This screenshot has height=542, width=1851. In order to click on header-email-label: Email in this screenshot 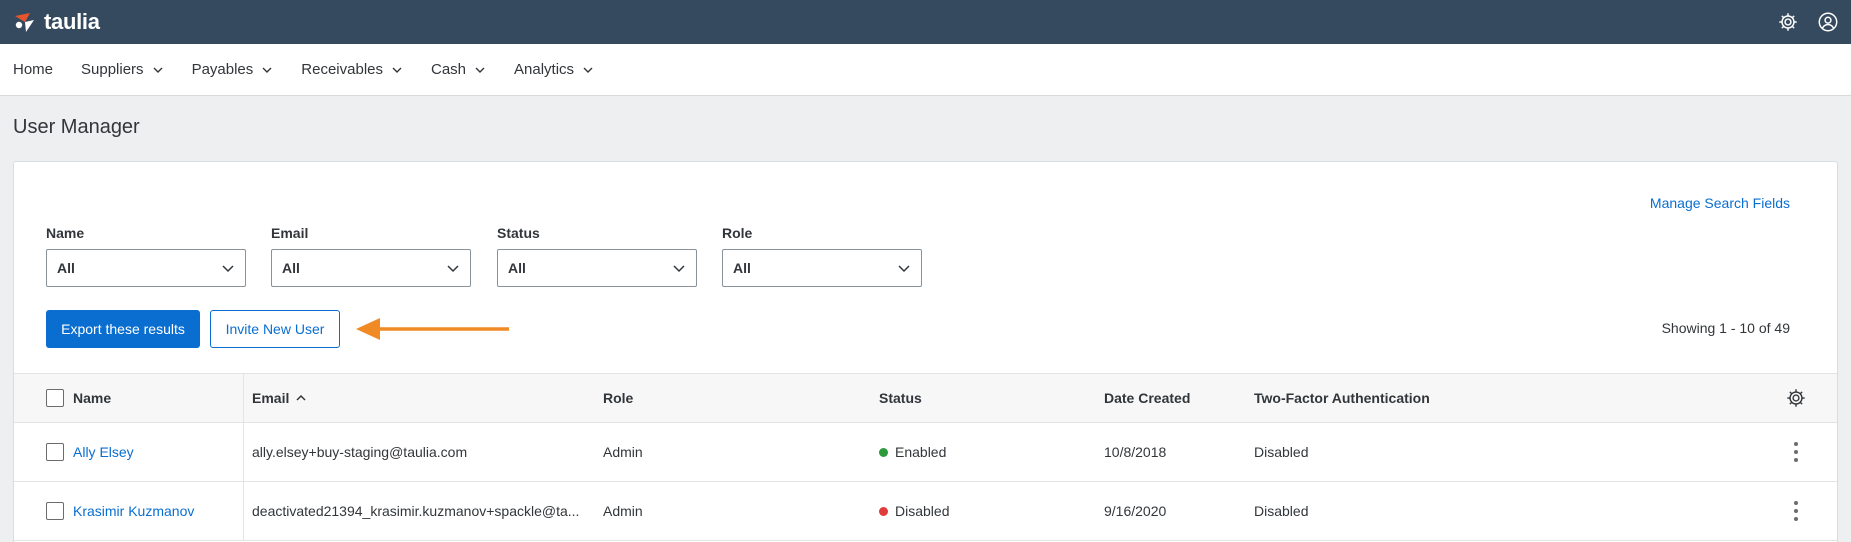, I will do `click(271, 398)`.